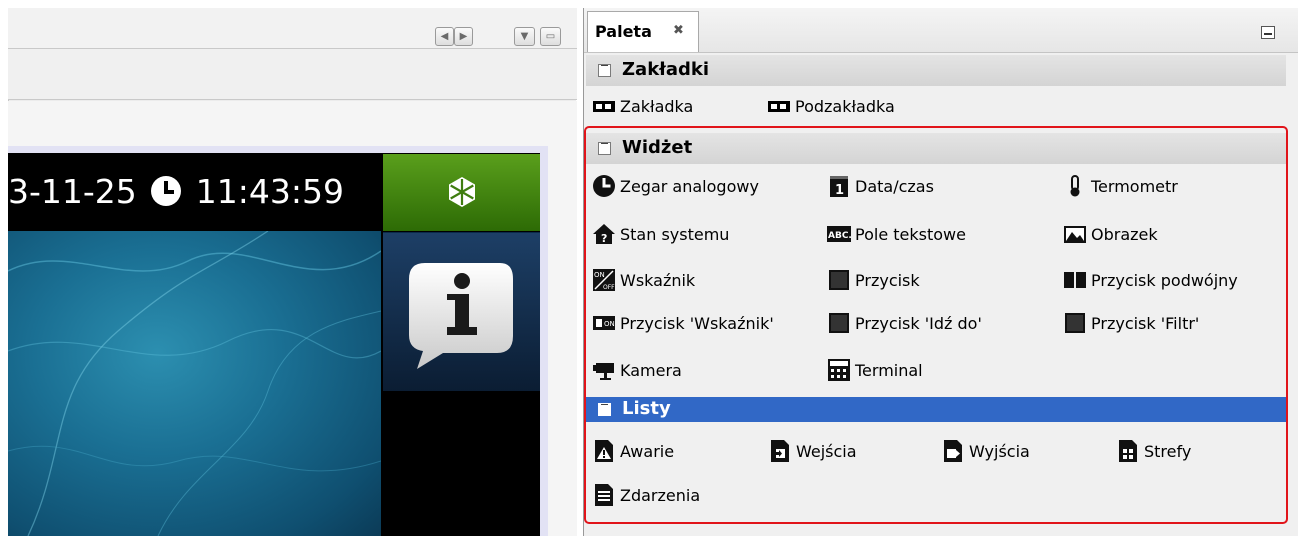 The height and width of the screenshot is (536, 1298). What do you see at coordinates (270, 191) in the screenshot?
I see `time-value: 11:43:59` at bounding box center [270, 191].